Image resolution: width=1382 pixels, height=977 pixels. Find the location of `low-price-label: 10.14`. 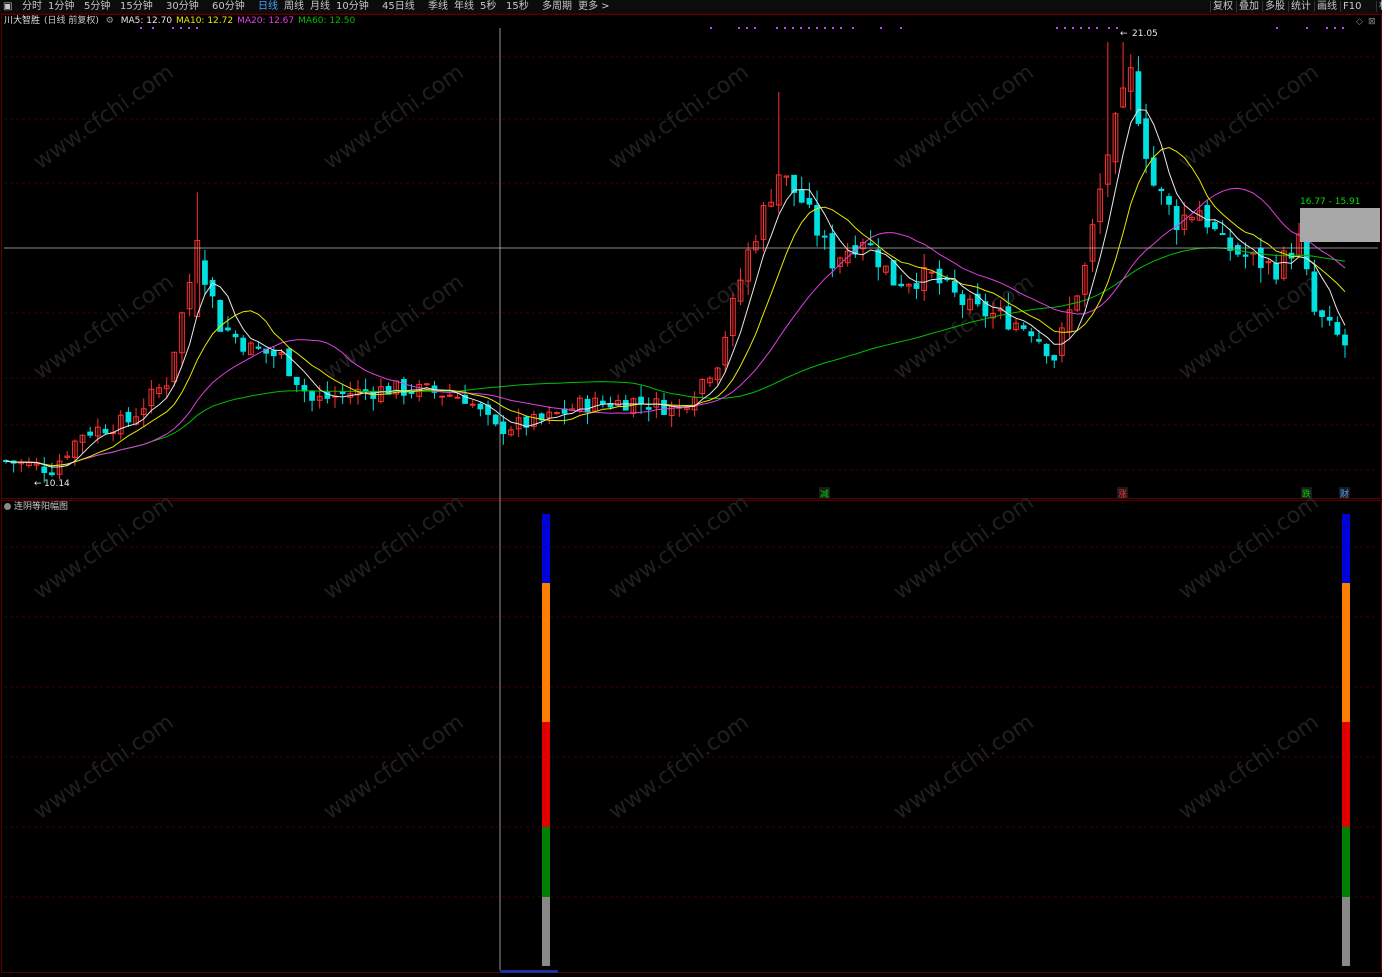

low-price-label: 10.14 is located at coordinates (57, 484).